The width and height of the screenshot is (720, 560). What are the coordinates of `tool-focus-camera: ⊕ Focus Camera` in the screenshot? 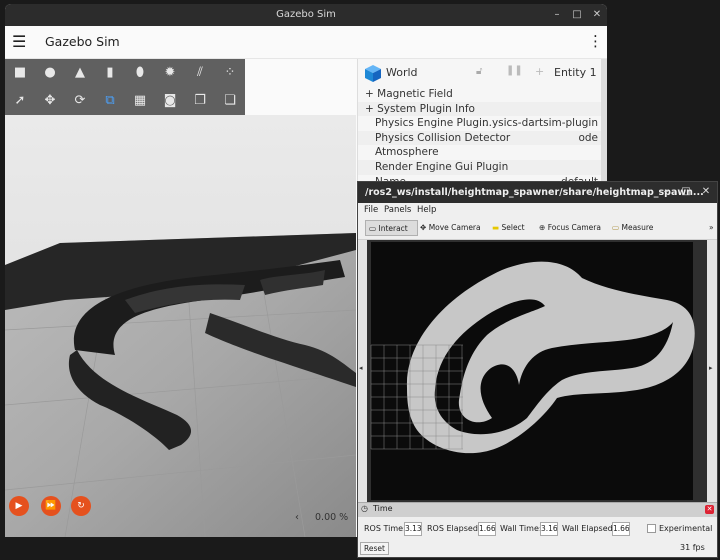 It's located at (570, 228).